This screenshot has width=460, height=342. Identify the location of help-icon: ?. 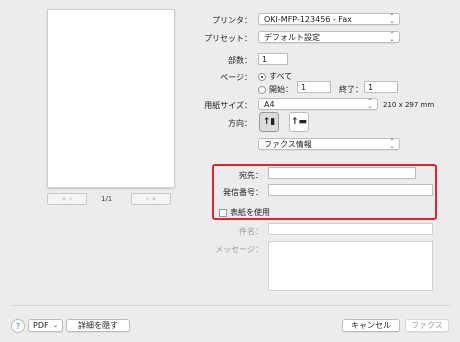
(18, 326).